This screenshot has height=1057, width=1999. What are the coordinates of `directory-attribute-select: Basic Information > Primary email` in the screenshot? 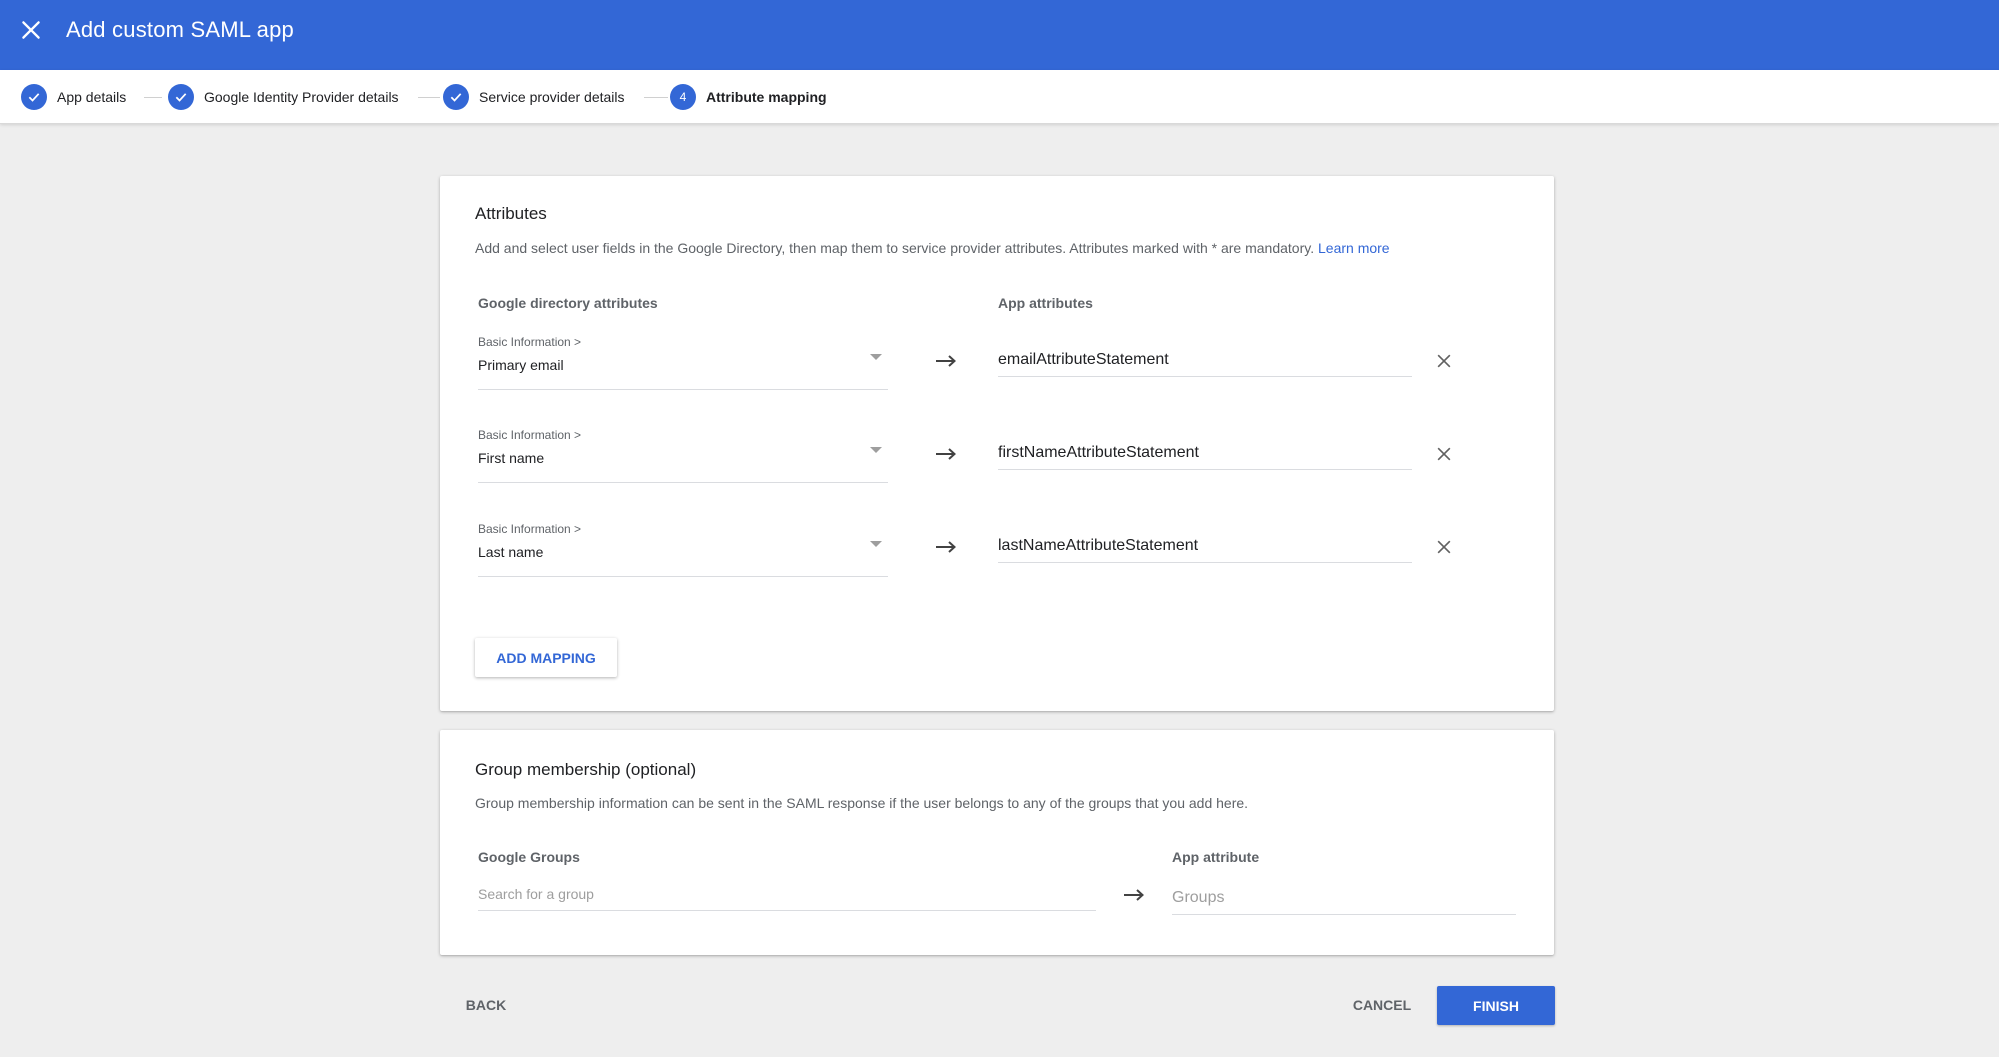 It's located at (683, 358).